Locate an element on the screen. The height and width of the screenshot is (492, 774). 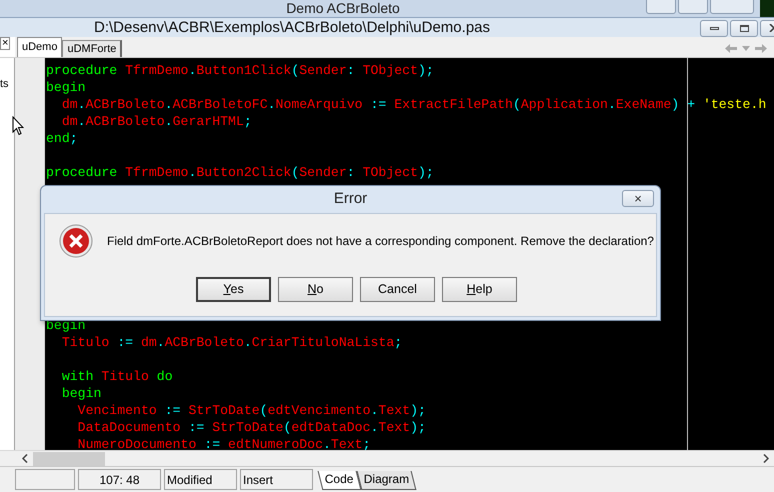
modified-status: Modified is located at coordinates (200, 479).